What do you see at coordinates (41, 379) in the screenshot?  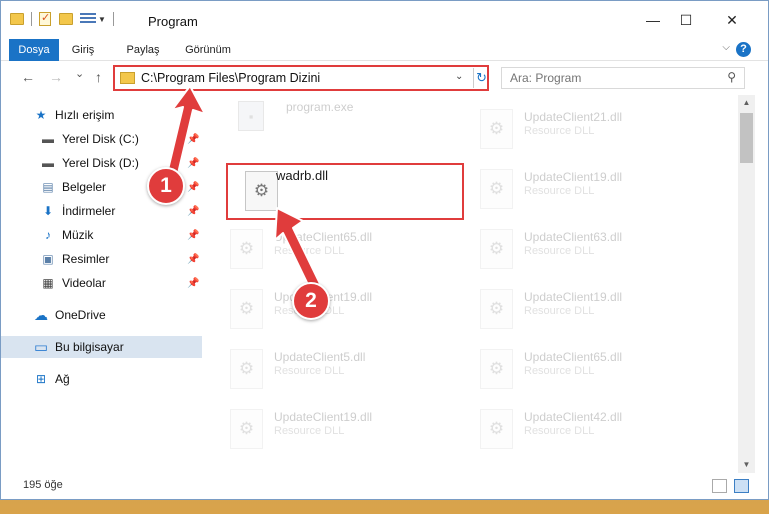 I see `network-icon: ⊞` at bounding box center [41, 379].